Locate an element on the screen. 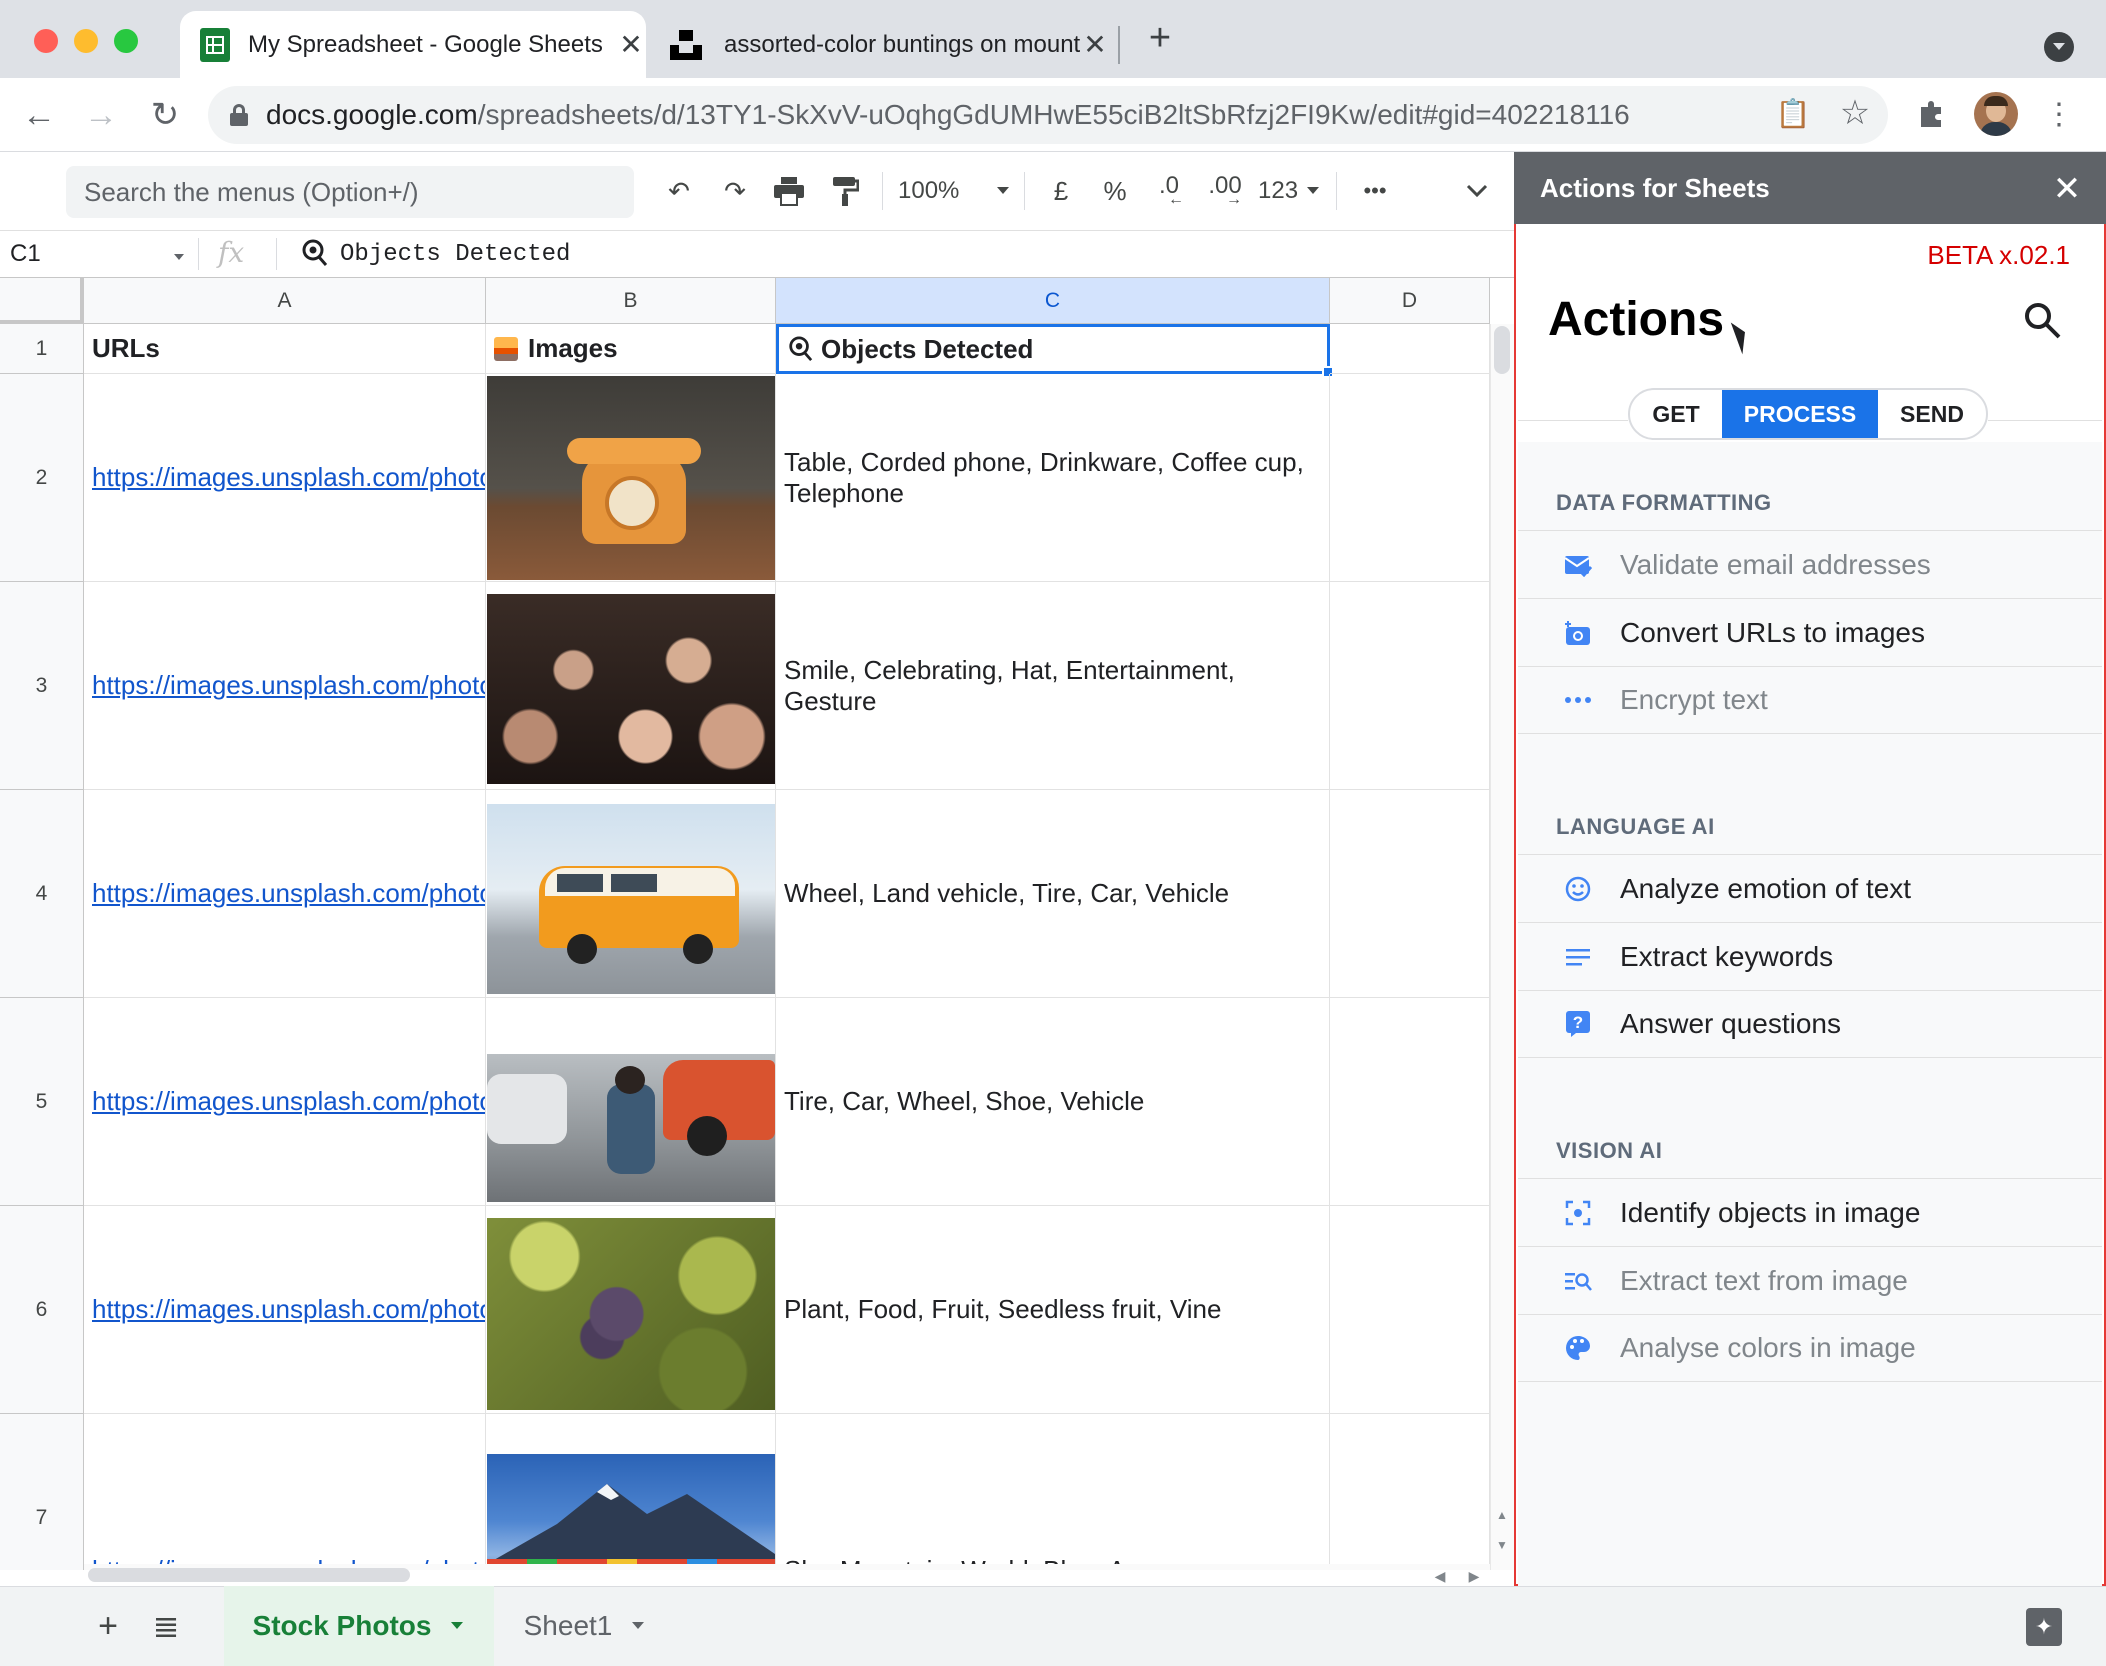 This screenshot has width=2106, height=1666. objects-cell: Wheel, Land vehicle, Tire, Car, Vehicle is located at coordinates (1053, 894).